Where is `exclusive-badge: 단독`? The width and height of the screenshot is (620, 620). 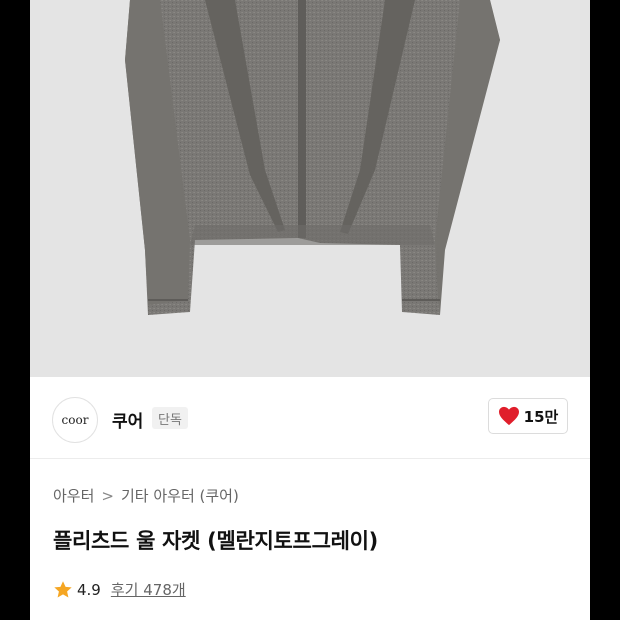 exclusive-badge: 단독 is located at coordinates (170, 418).